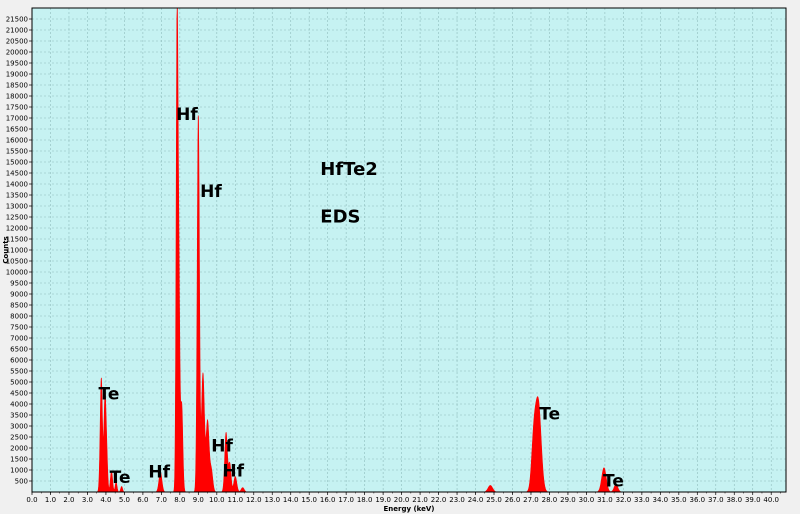 The width and height of the screenshot is (800, 514). I want to click on y-tick-label: 7500, so click(19, 328).